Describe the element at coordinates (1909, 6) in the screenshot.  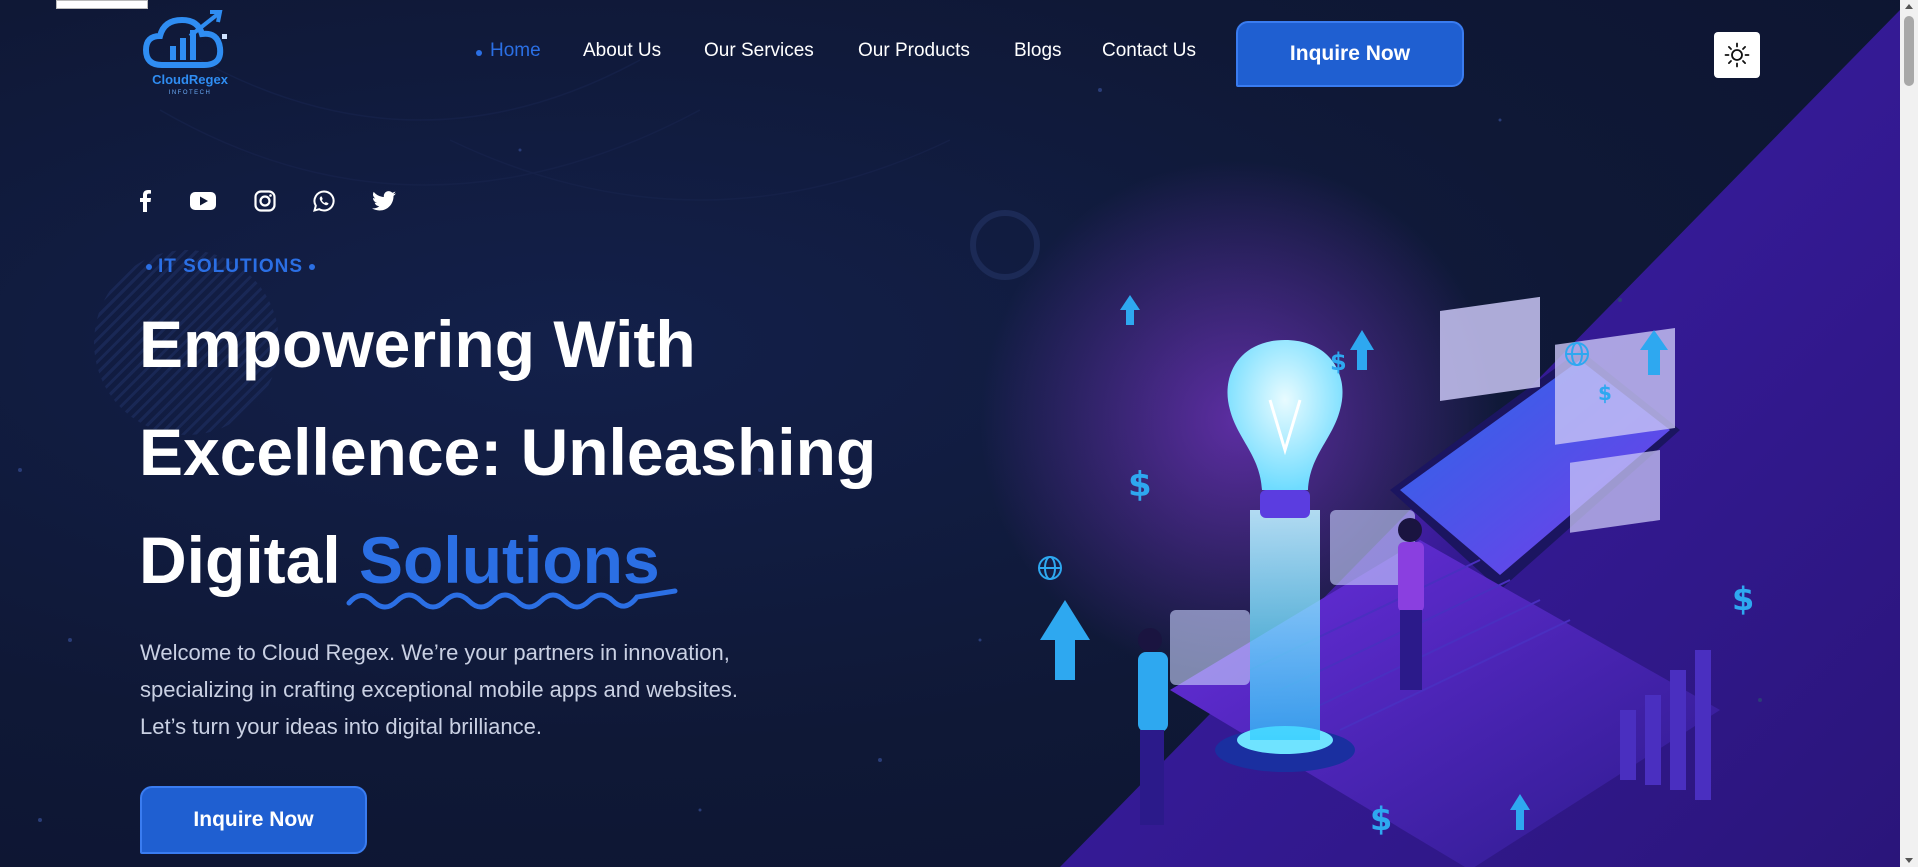
I see `scroll-up-arrow-icon` at that location.